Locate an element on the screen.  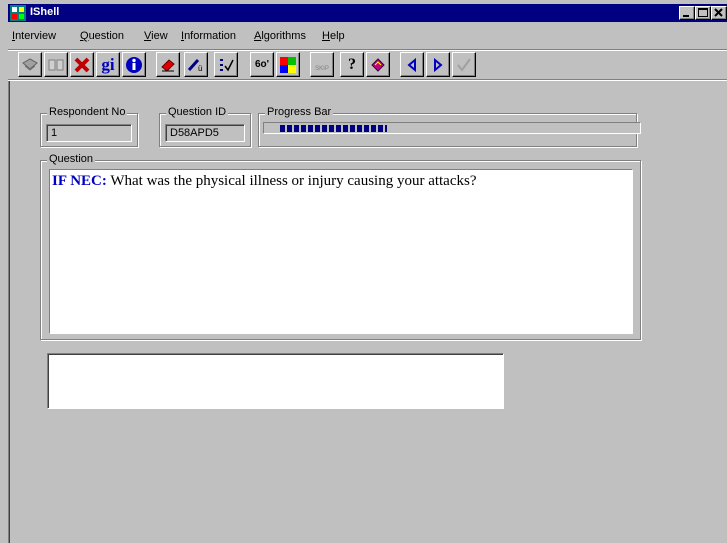
menu-view: View is located at coordinates (156, 36).